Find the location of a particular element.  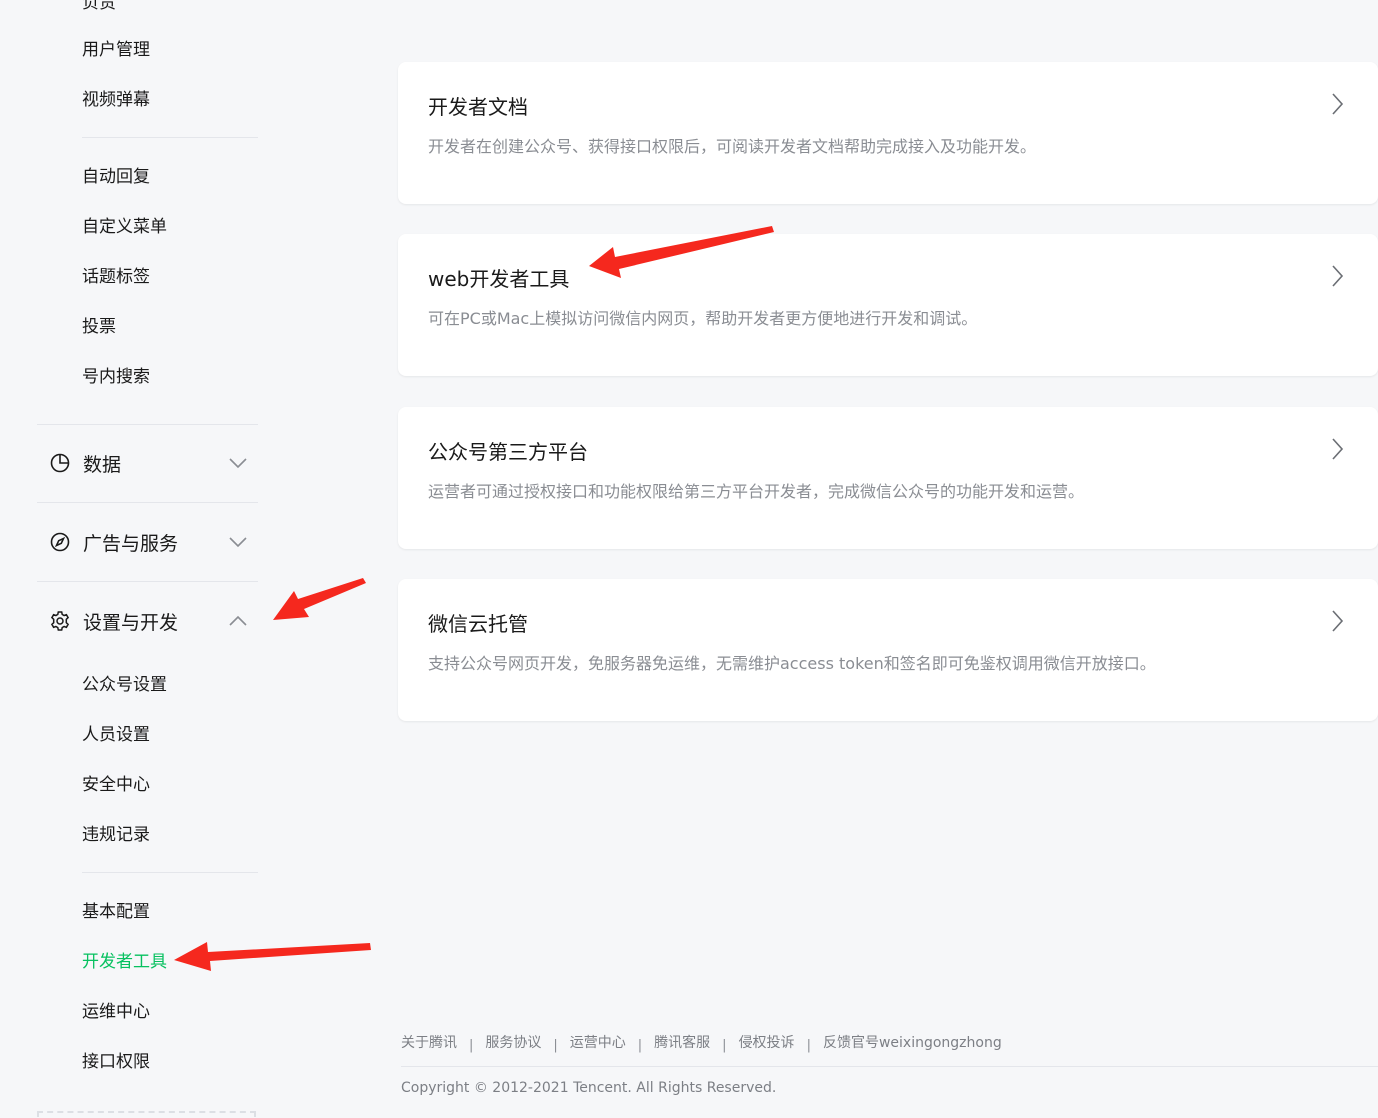

sidebar-item-topic-tags: 话题标签 is located at coordinates (116, 277).